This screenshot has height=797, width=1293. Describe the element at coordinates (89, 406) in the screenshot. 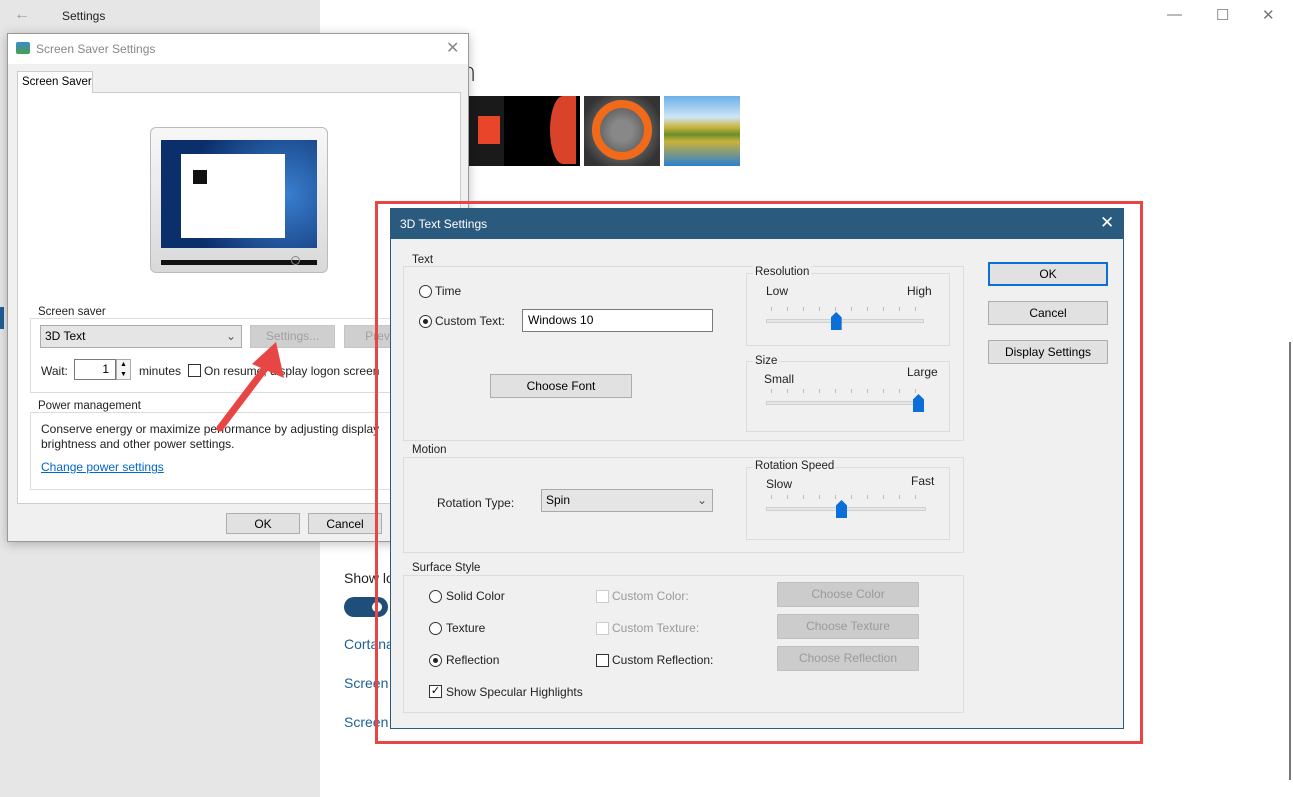

I see `power-management-label: Power management` at that location.